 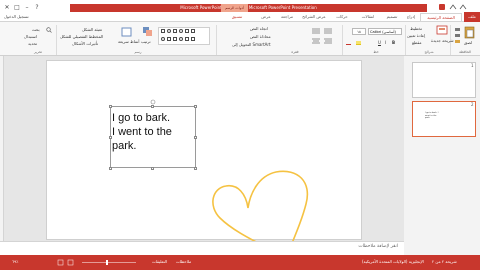 What do you see at coordinates (287, 17) in the screenshot?
I see `tab-review: مراجعة` at bounding box center [287, 17].